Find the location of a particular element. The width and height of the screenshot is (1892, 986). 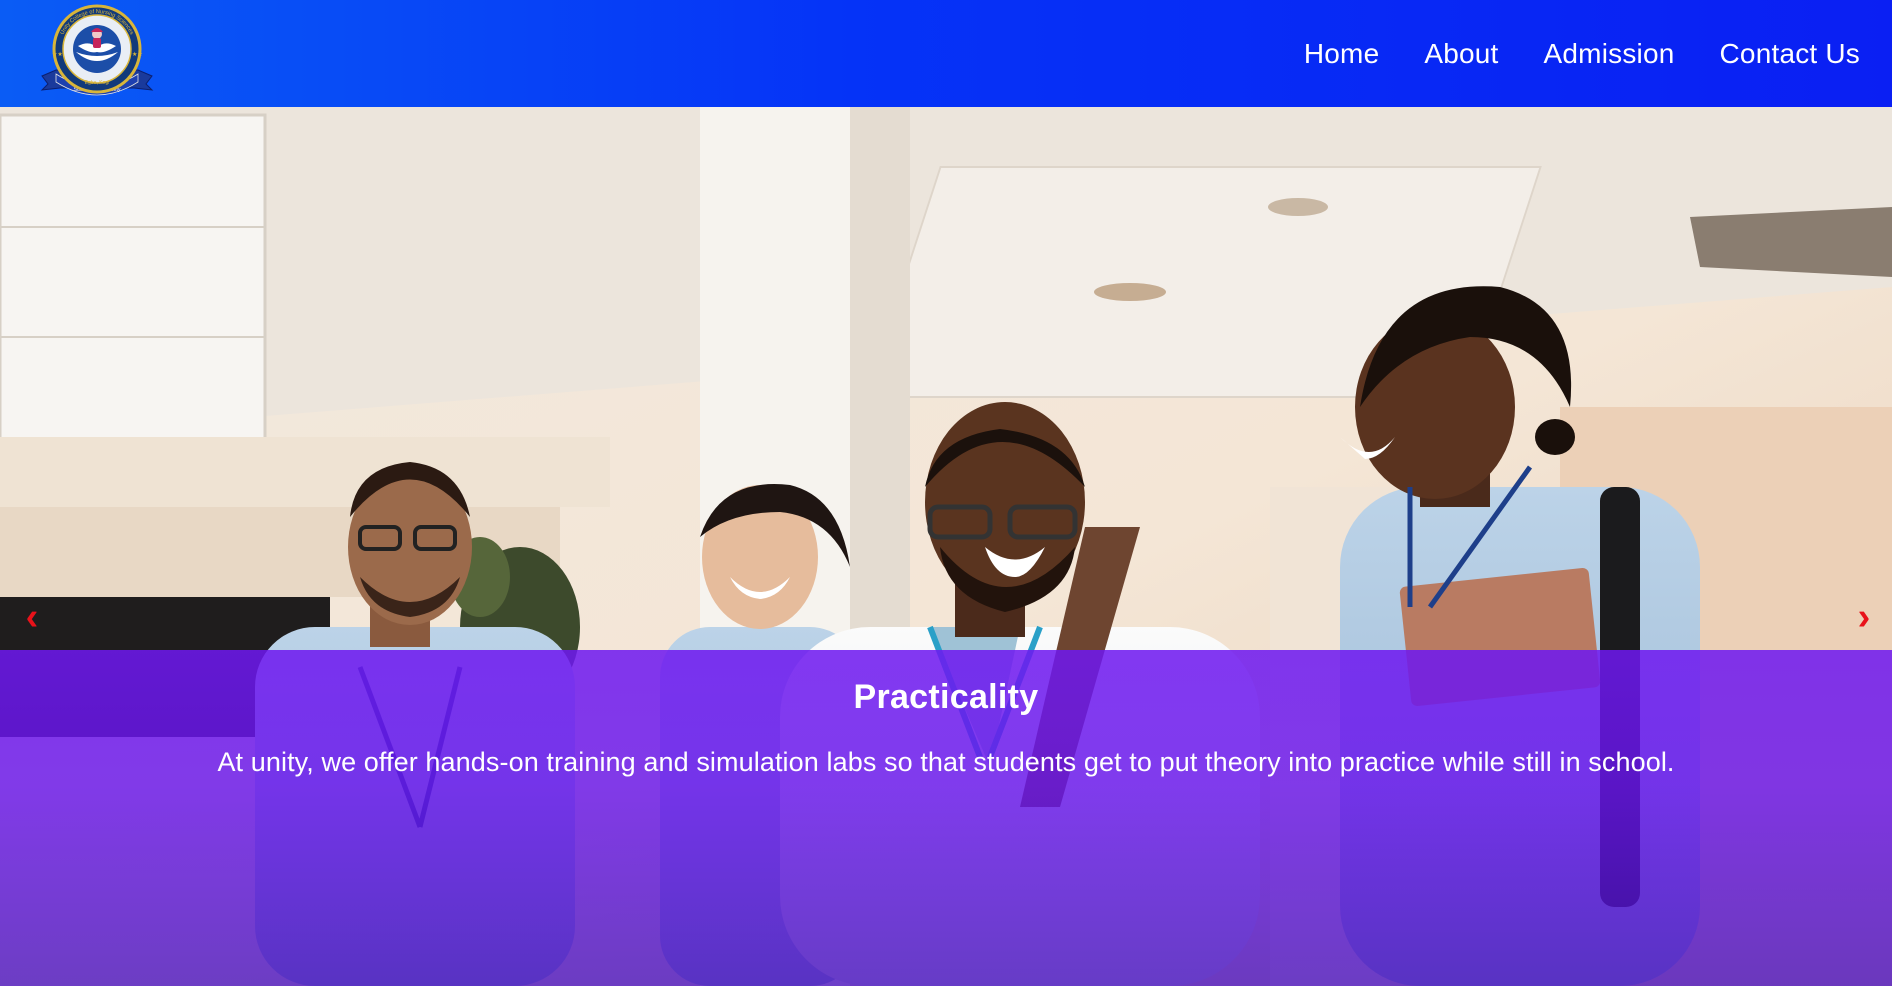

nav-contact-us: Contact Us is located at coordinates (1790, 54).